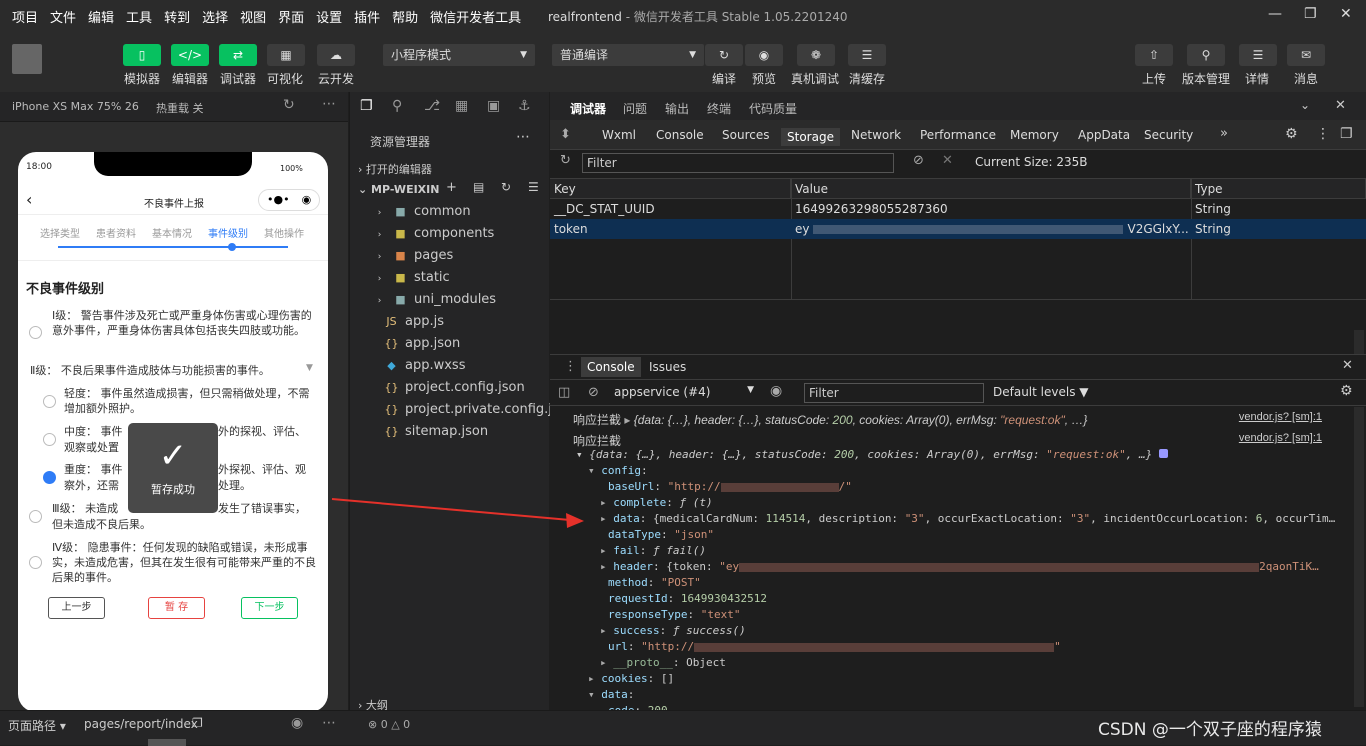 The height and width of the screenshot is (746, 1366). Describe the element at coordinates (1210, 730) in the screenshot. I see `watermark: CSDN @一个双子座的程序猿` at that location.